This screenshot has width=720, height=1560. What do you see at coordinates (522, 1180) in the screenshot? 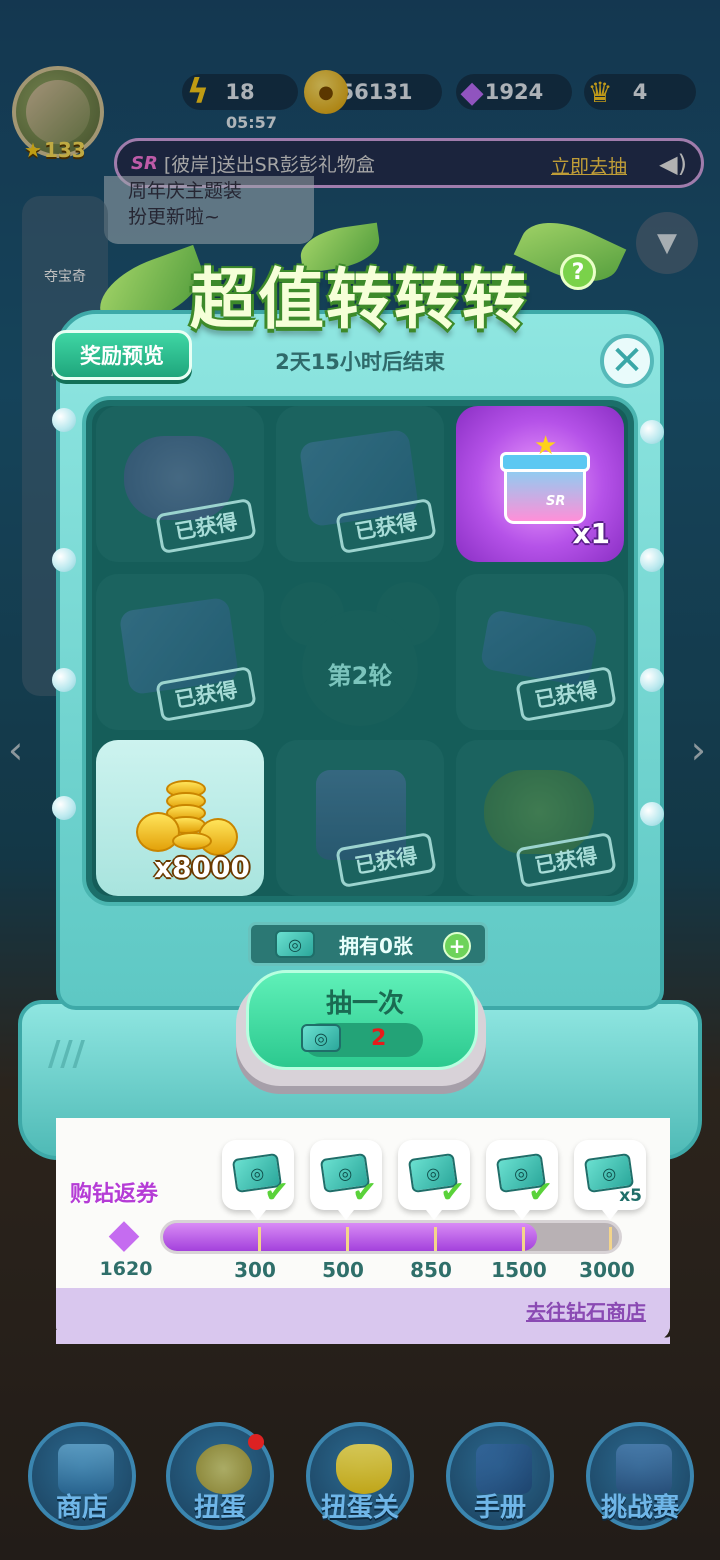
I see `milestone-reward-1500: ◎ ✔` at bounding box center [522, 1180].